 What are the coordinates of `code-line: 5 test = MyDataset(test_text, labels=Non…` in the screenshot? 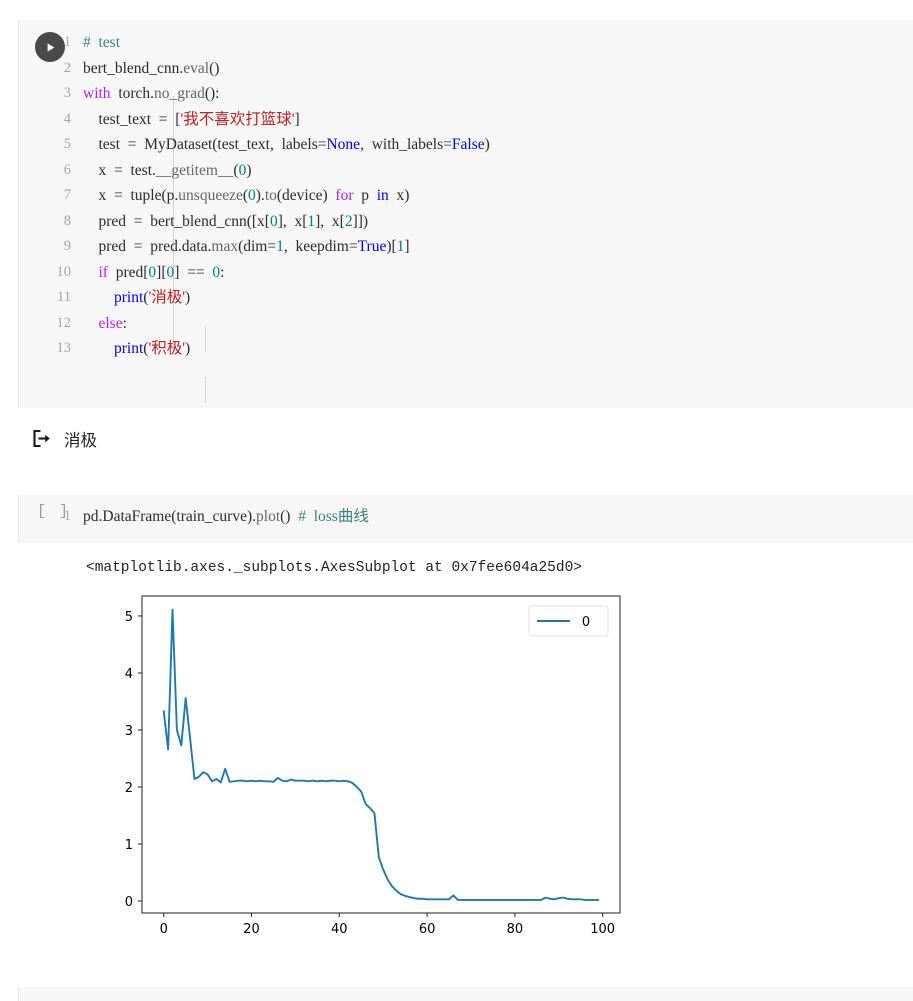 It's located at (466, 145).